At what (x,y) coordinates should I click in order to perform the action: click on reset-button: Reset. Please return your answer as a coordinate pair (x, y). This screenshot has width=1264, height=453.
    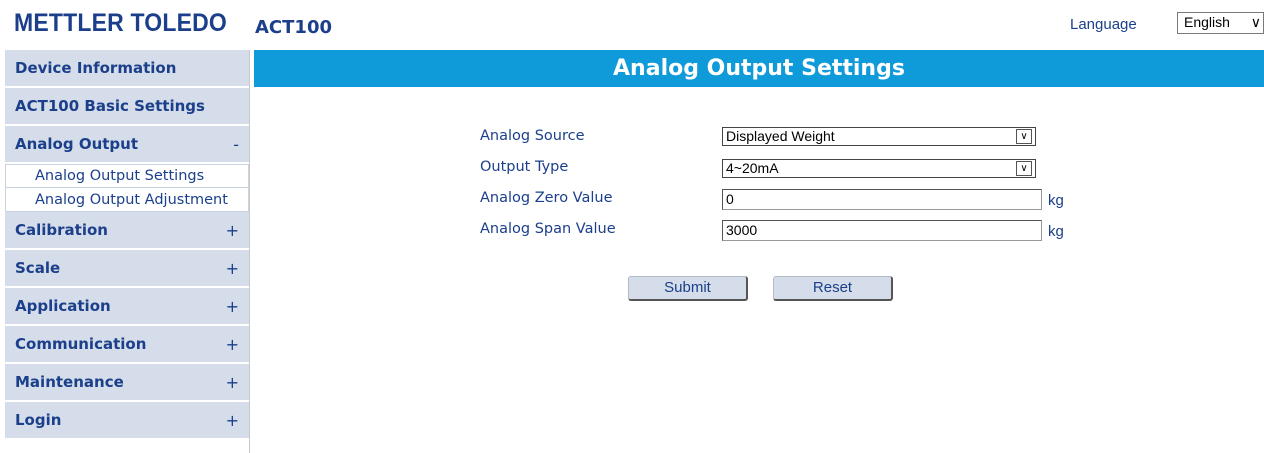
    Looking at the image, I should click on (833, 288).